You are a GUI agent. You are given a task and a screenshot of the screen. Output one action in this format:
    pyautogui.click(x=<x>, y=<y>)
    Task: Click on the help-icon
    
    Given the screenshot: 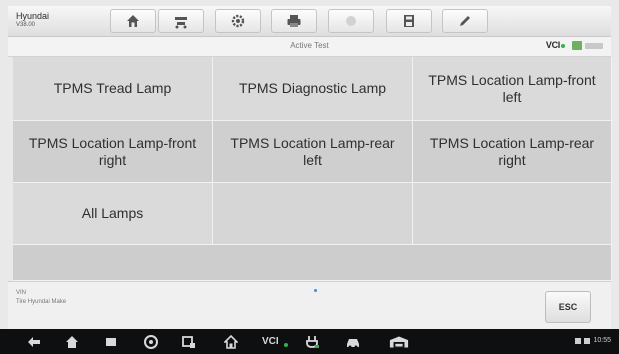 What is the action you would take?
    pyautogui.click(x=351, y=21)
    